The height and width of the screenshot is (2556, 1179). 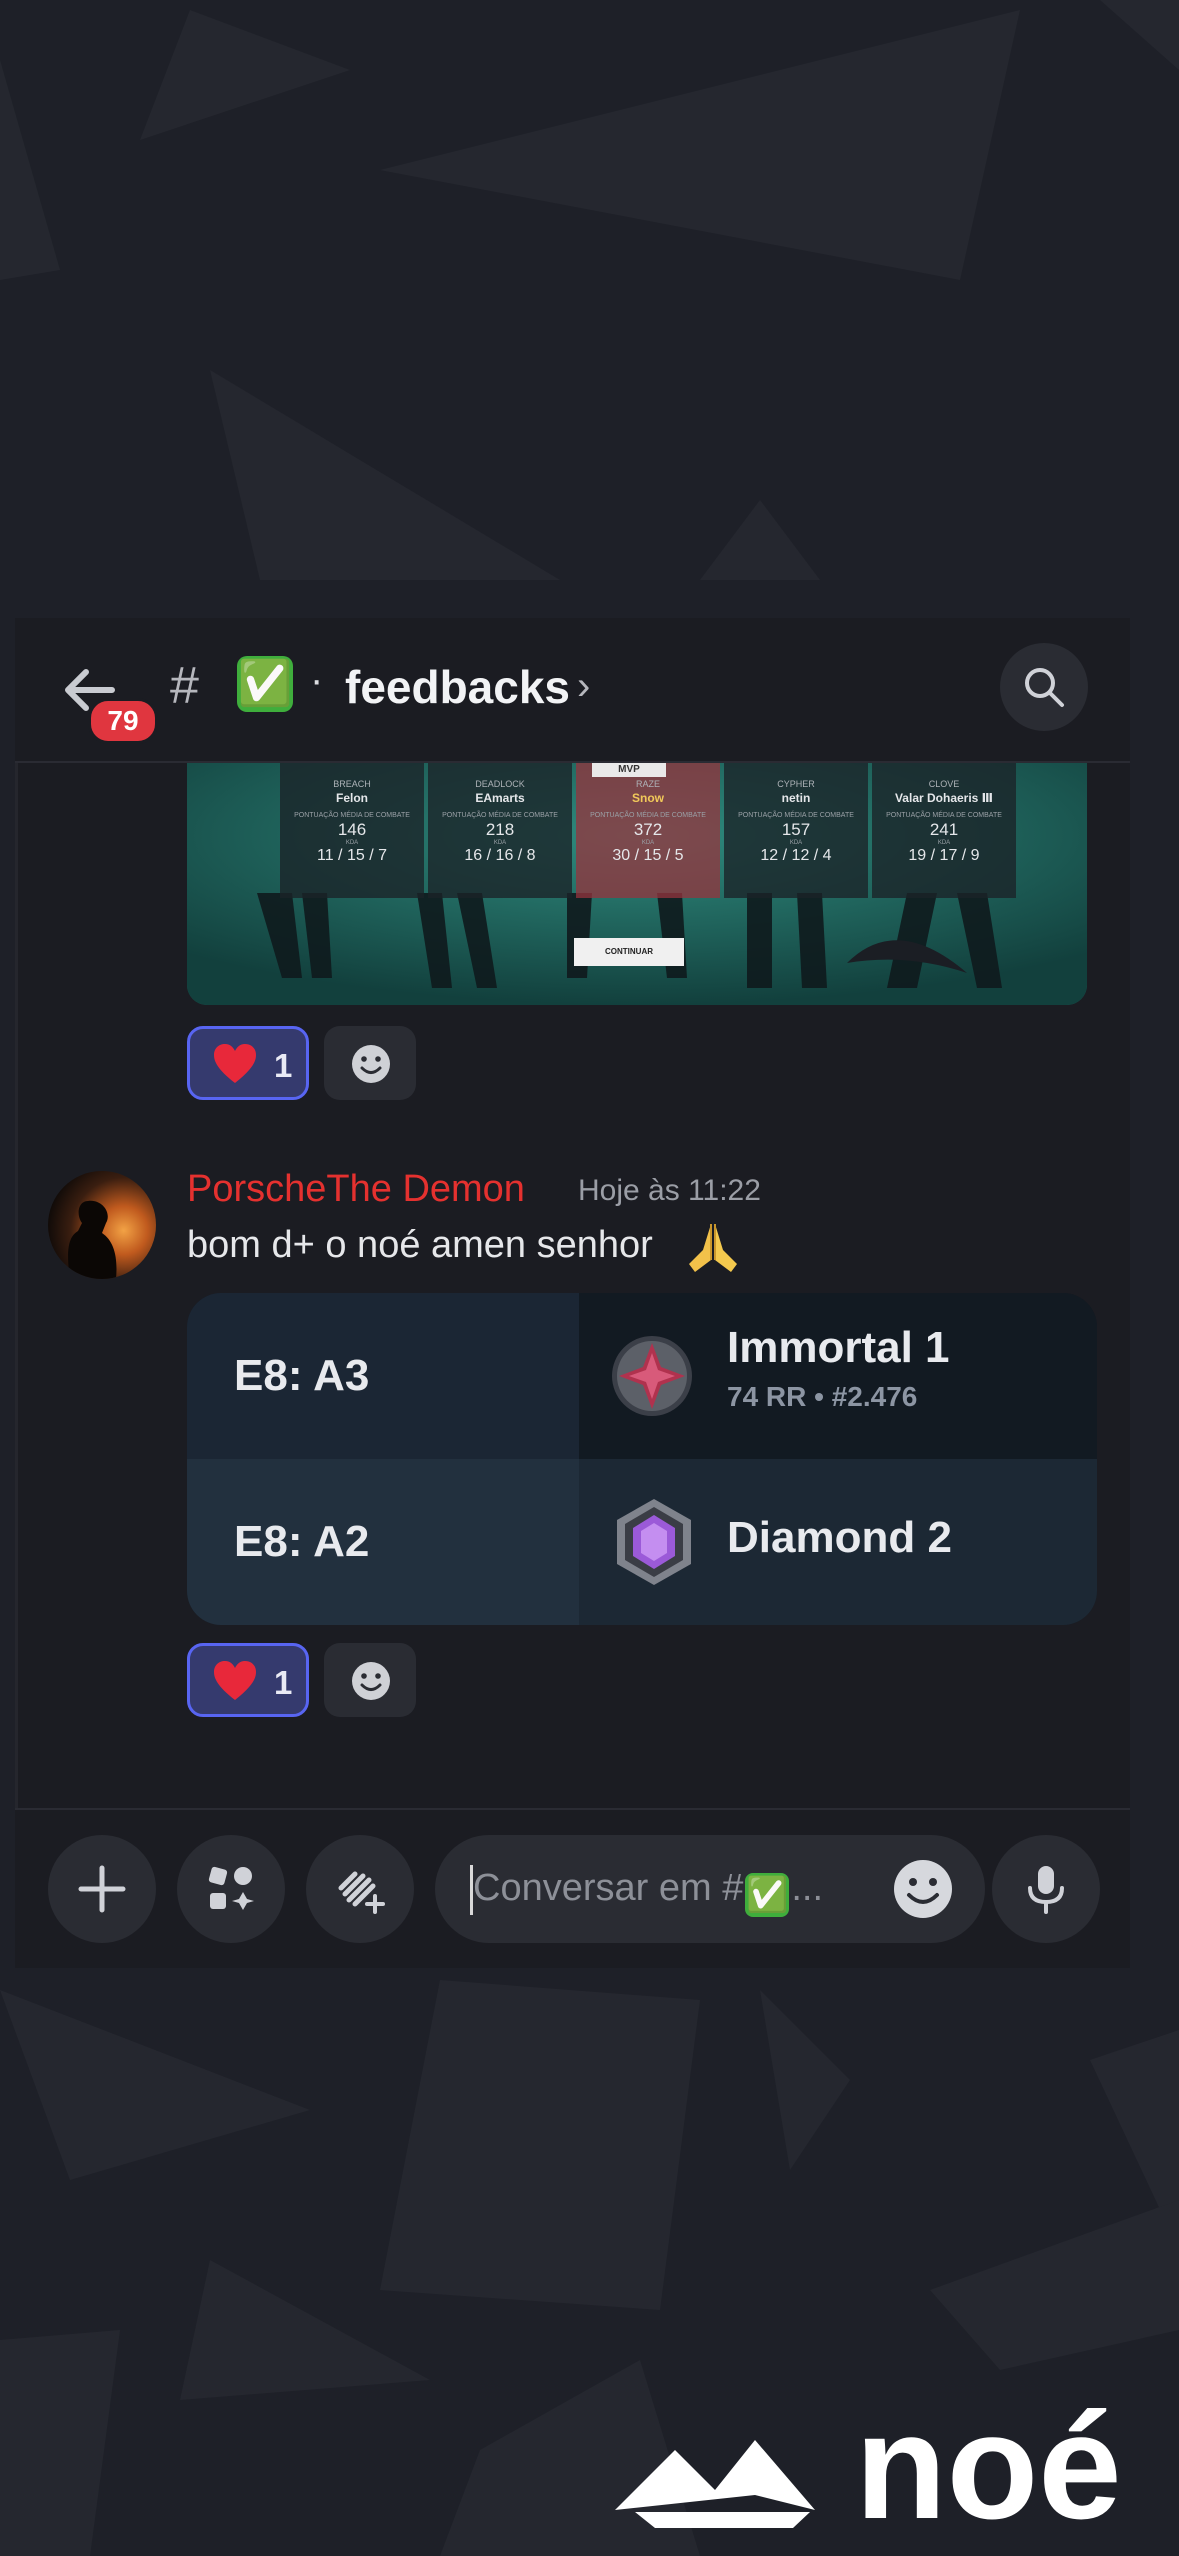 What do you see at coordinates (796, 855) in the screenshot?
I see `player-kda: 12 / 12 / 4` at bounding box center [796, 855].